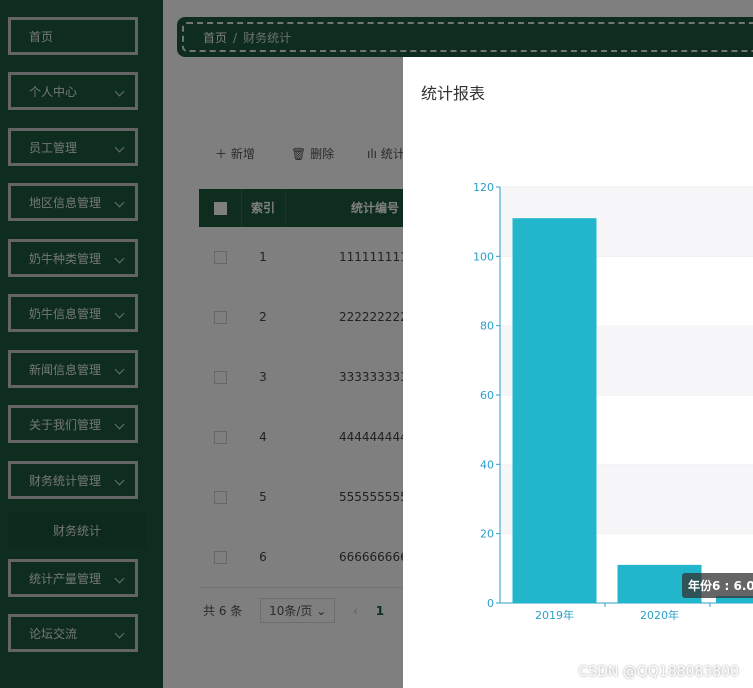 The image size is (753, 688). I want to click on chart-tooltip: 年份6 : 6.00, so click(717, 585).